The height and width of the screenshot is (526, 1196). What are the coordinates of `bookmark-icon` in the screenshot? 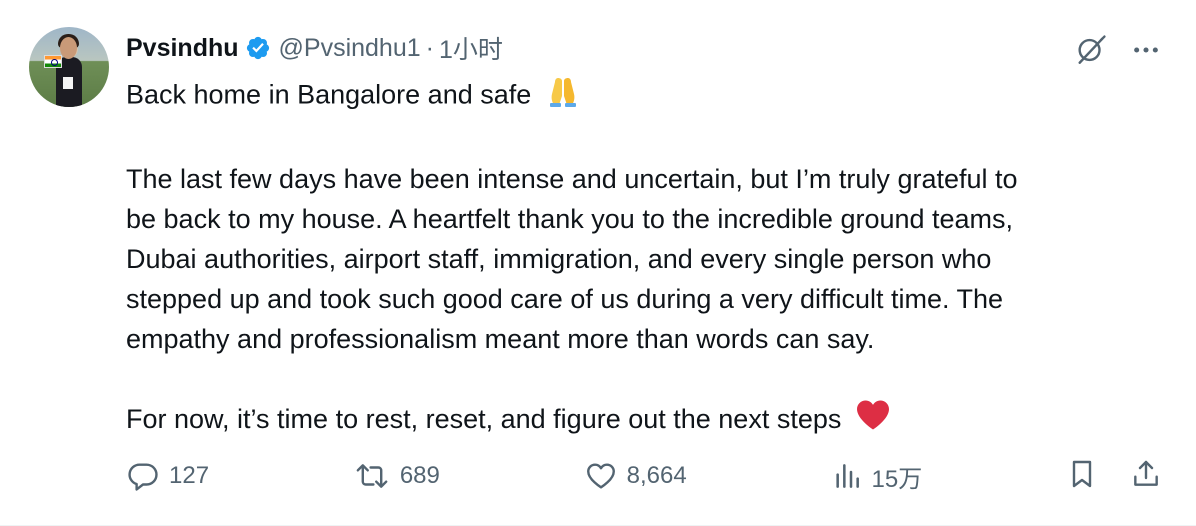 It's located at (1082, 476).